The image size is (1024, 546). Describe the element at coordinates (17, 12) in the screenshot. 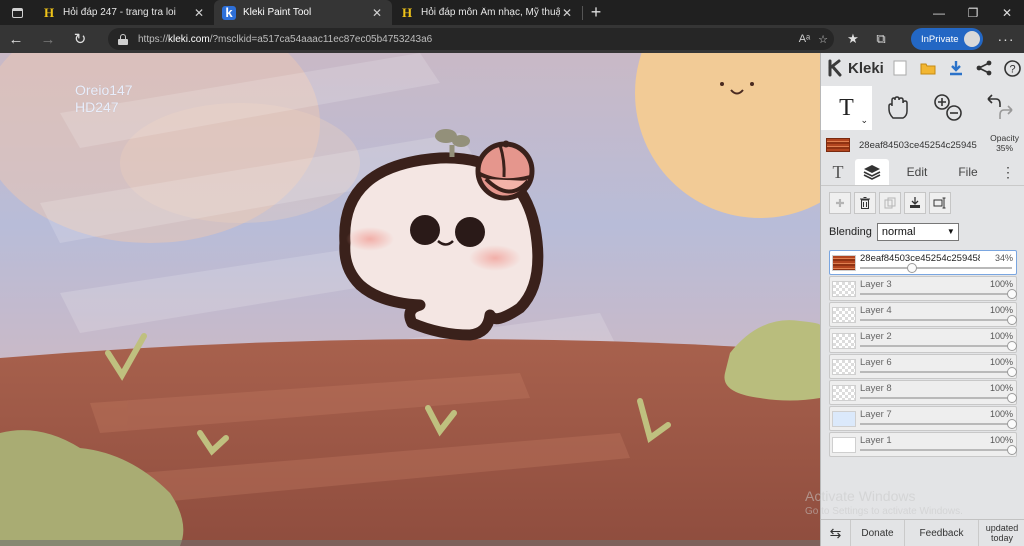

I see `tab-actions-button` at that location.